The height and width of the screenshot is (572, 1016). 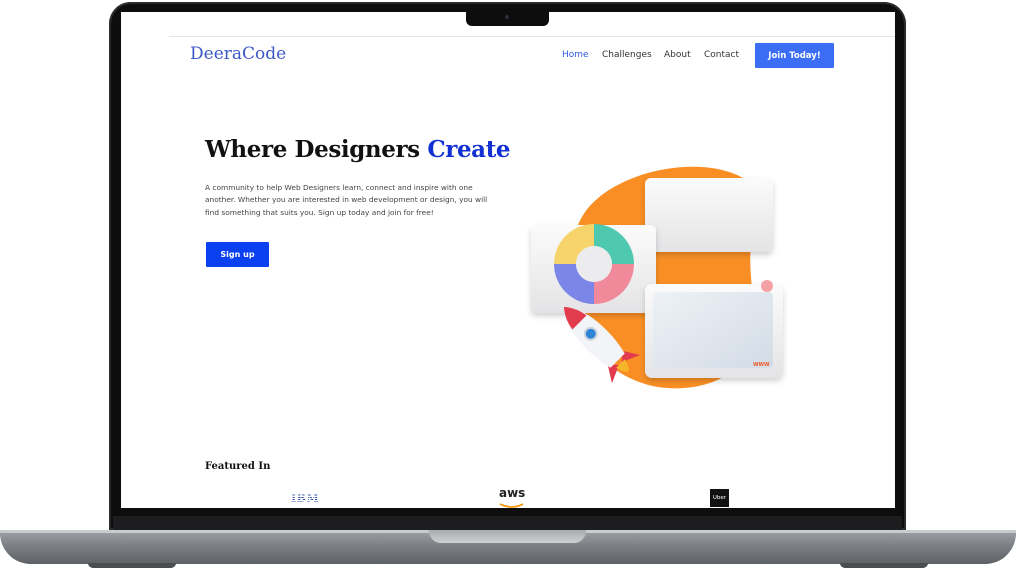 I want to click on laptop-foot-right, so click(x=884, y=565).